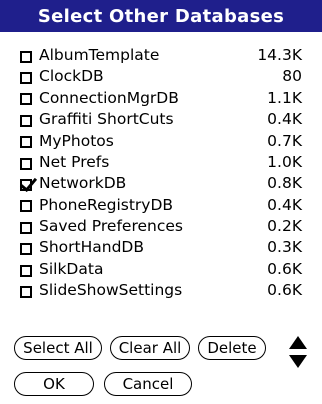 The image size is (322, 404). I want to click on database-name: NetworkDB, so click(83, 183).